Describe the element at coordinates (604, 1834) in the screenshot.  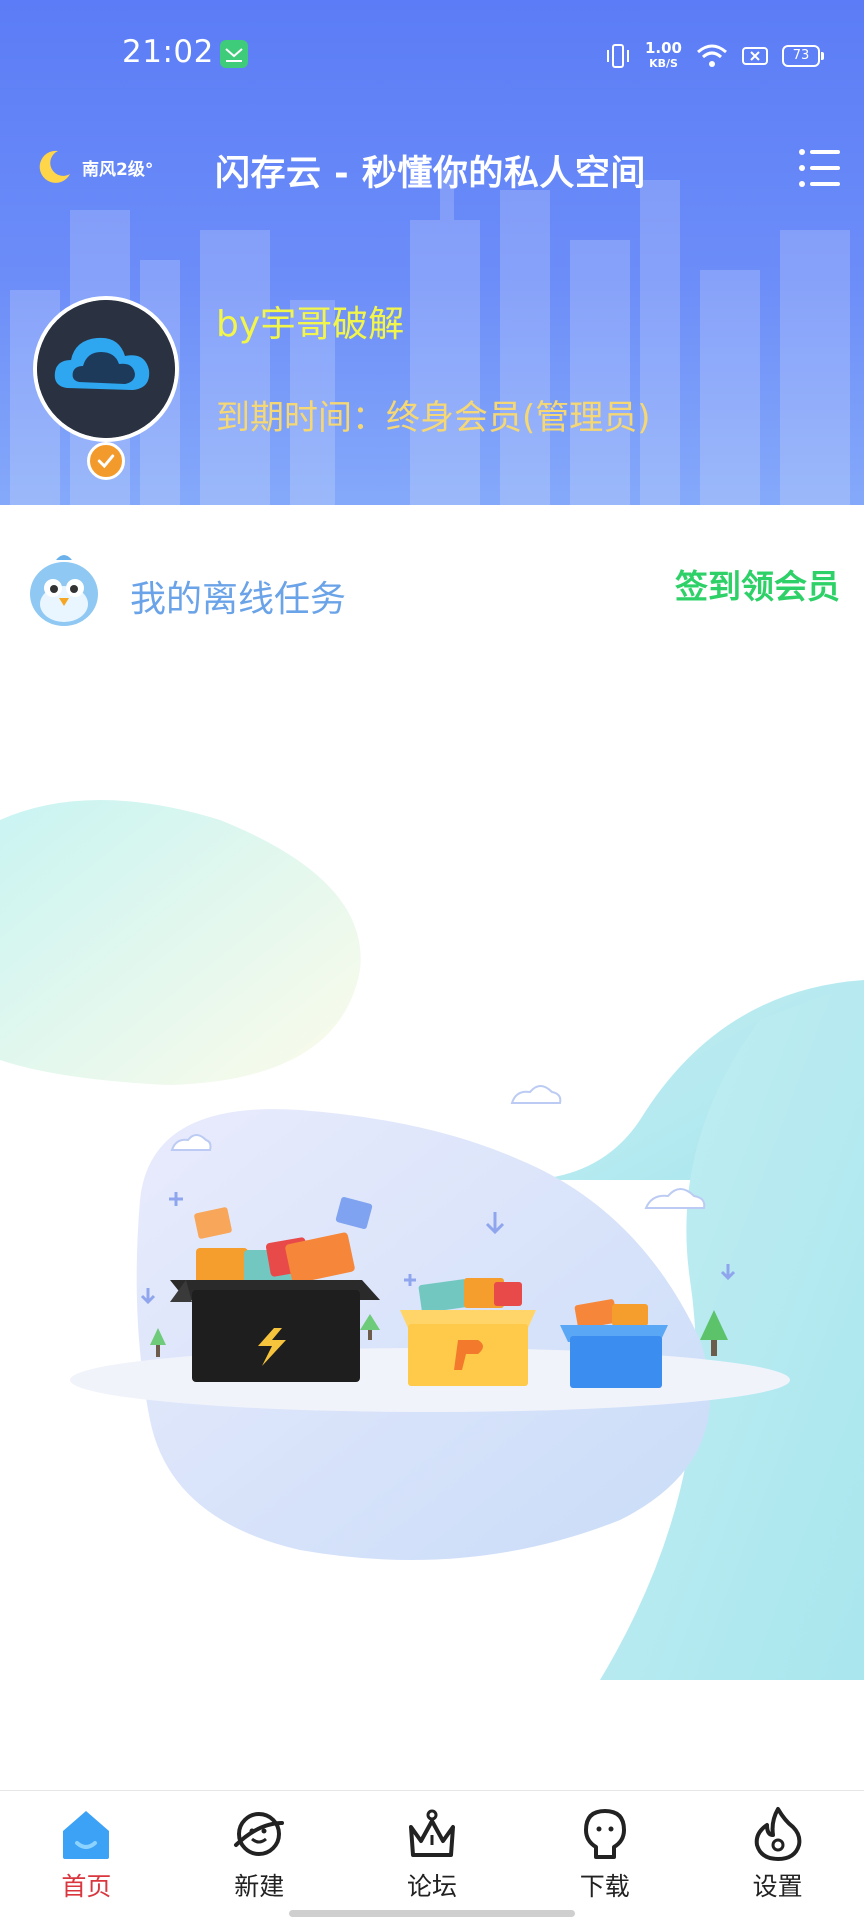
I see `lightbulb-icon` at that location.